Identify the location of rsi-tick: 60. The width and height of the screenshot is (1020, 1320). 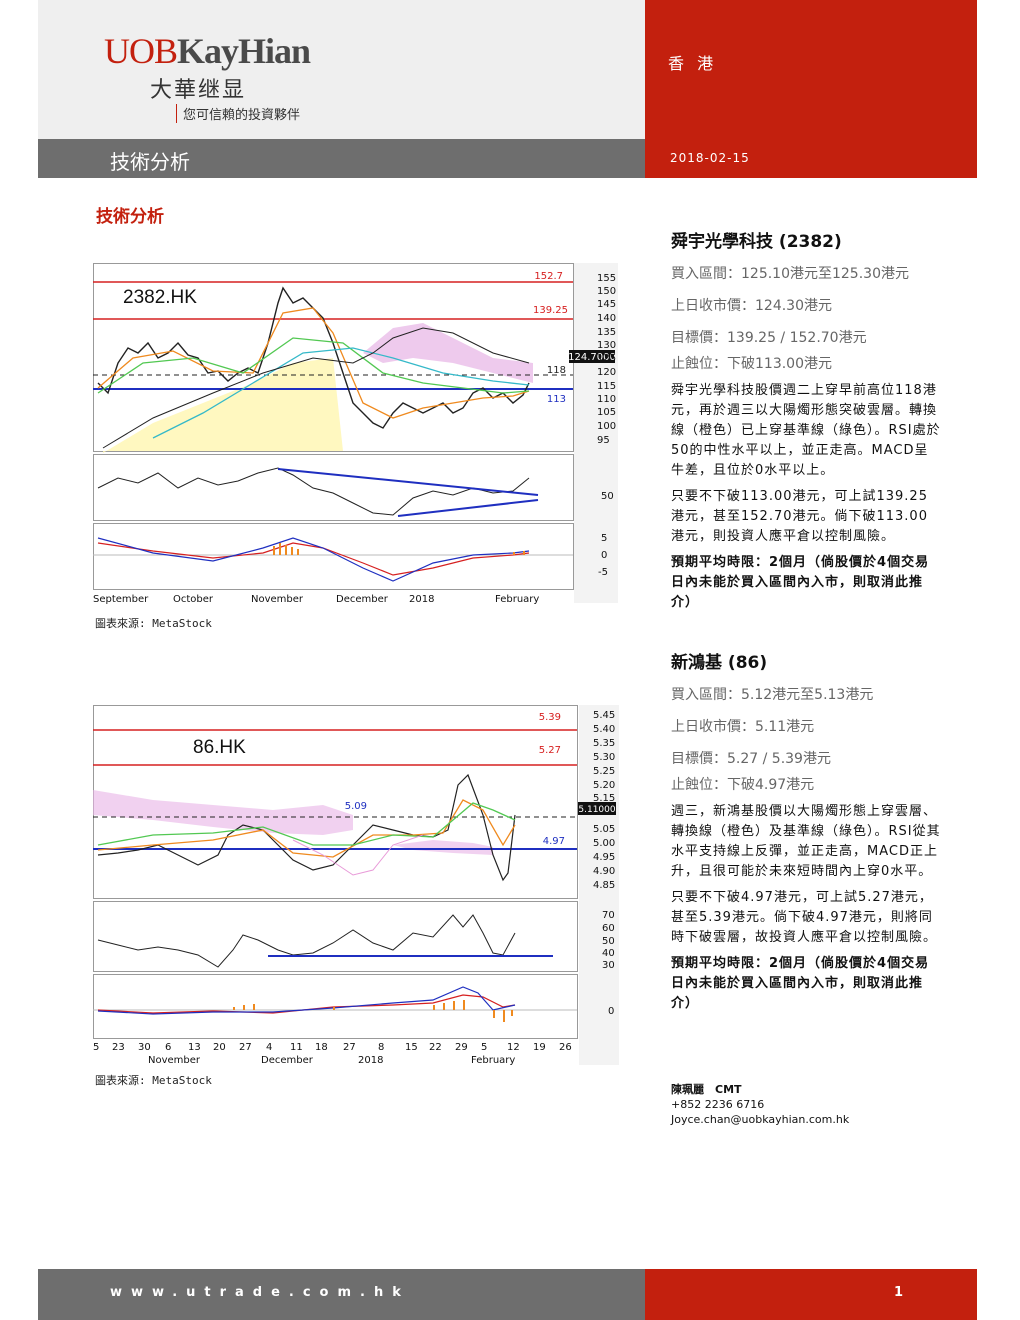
(608, 928).